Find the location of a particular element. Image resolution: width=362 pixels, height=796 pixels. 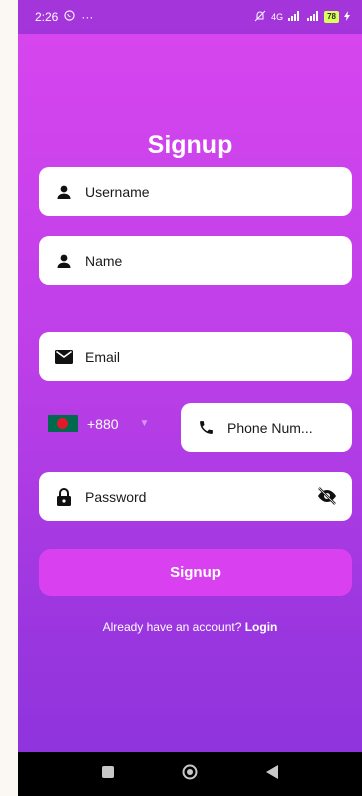

mail-icon is located at coordinates (64, 357).